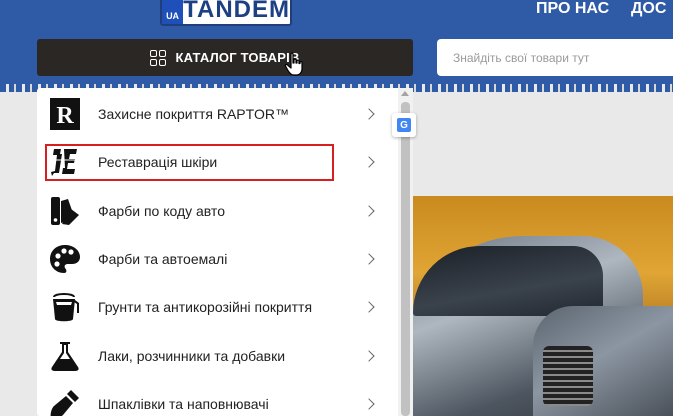 The height and width of the screenshot is (416, 673). I want to click on hand-pointer-cursor-icon, so click(293, 64).